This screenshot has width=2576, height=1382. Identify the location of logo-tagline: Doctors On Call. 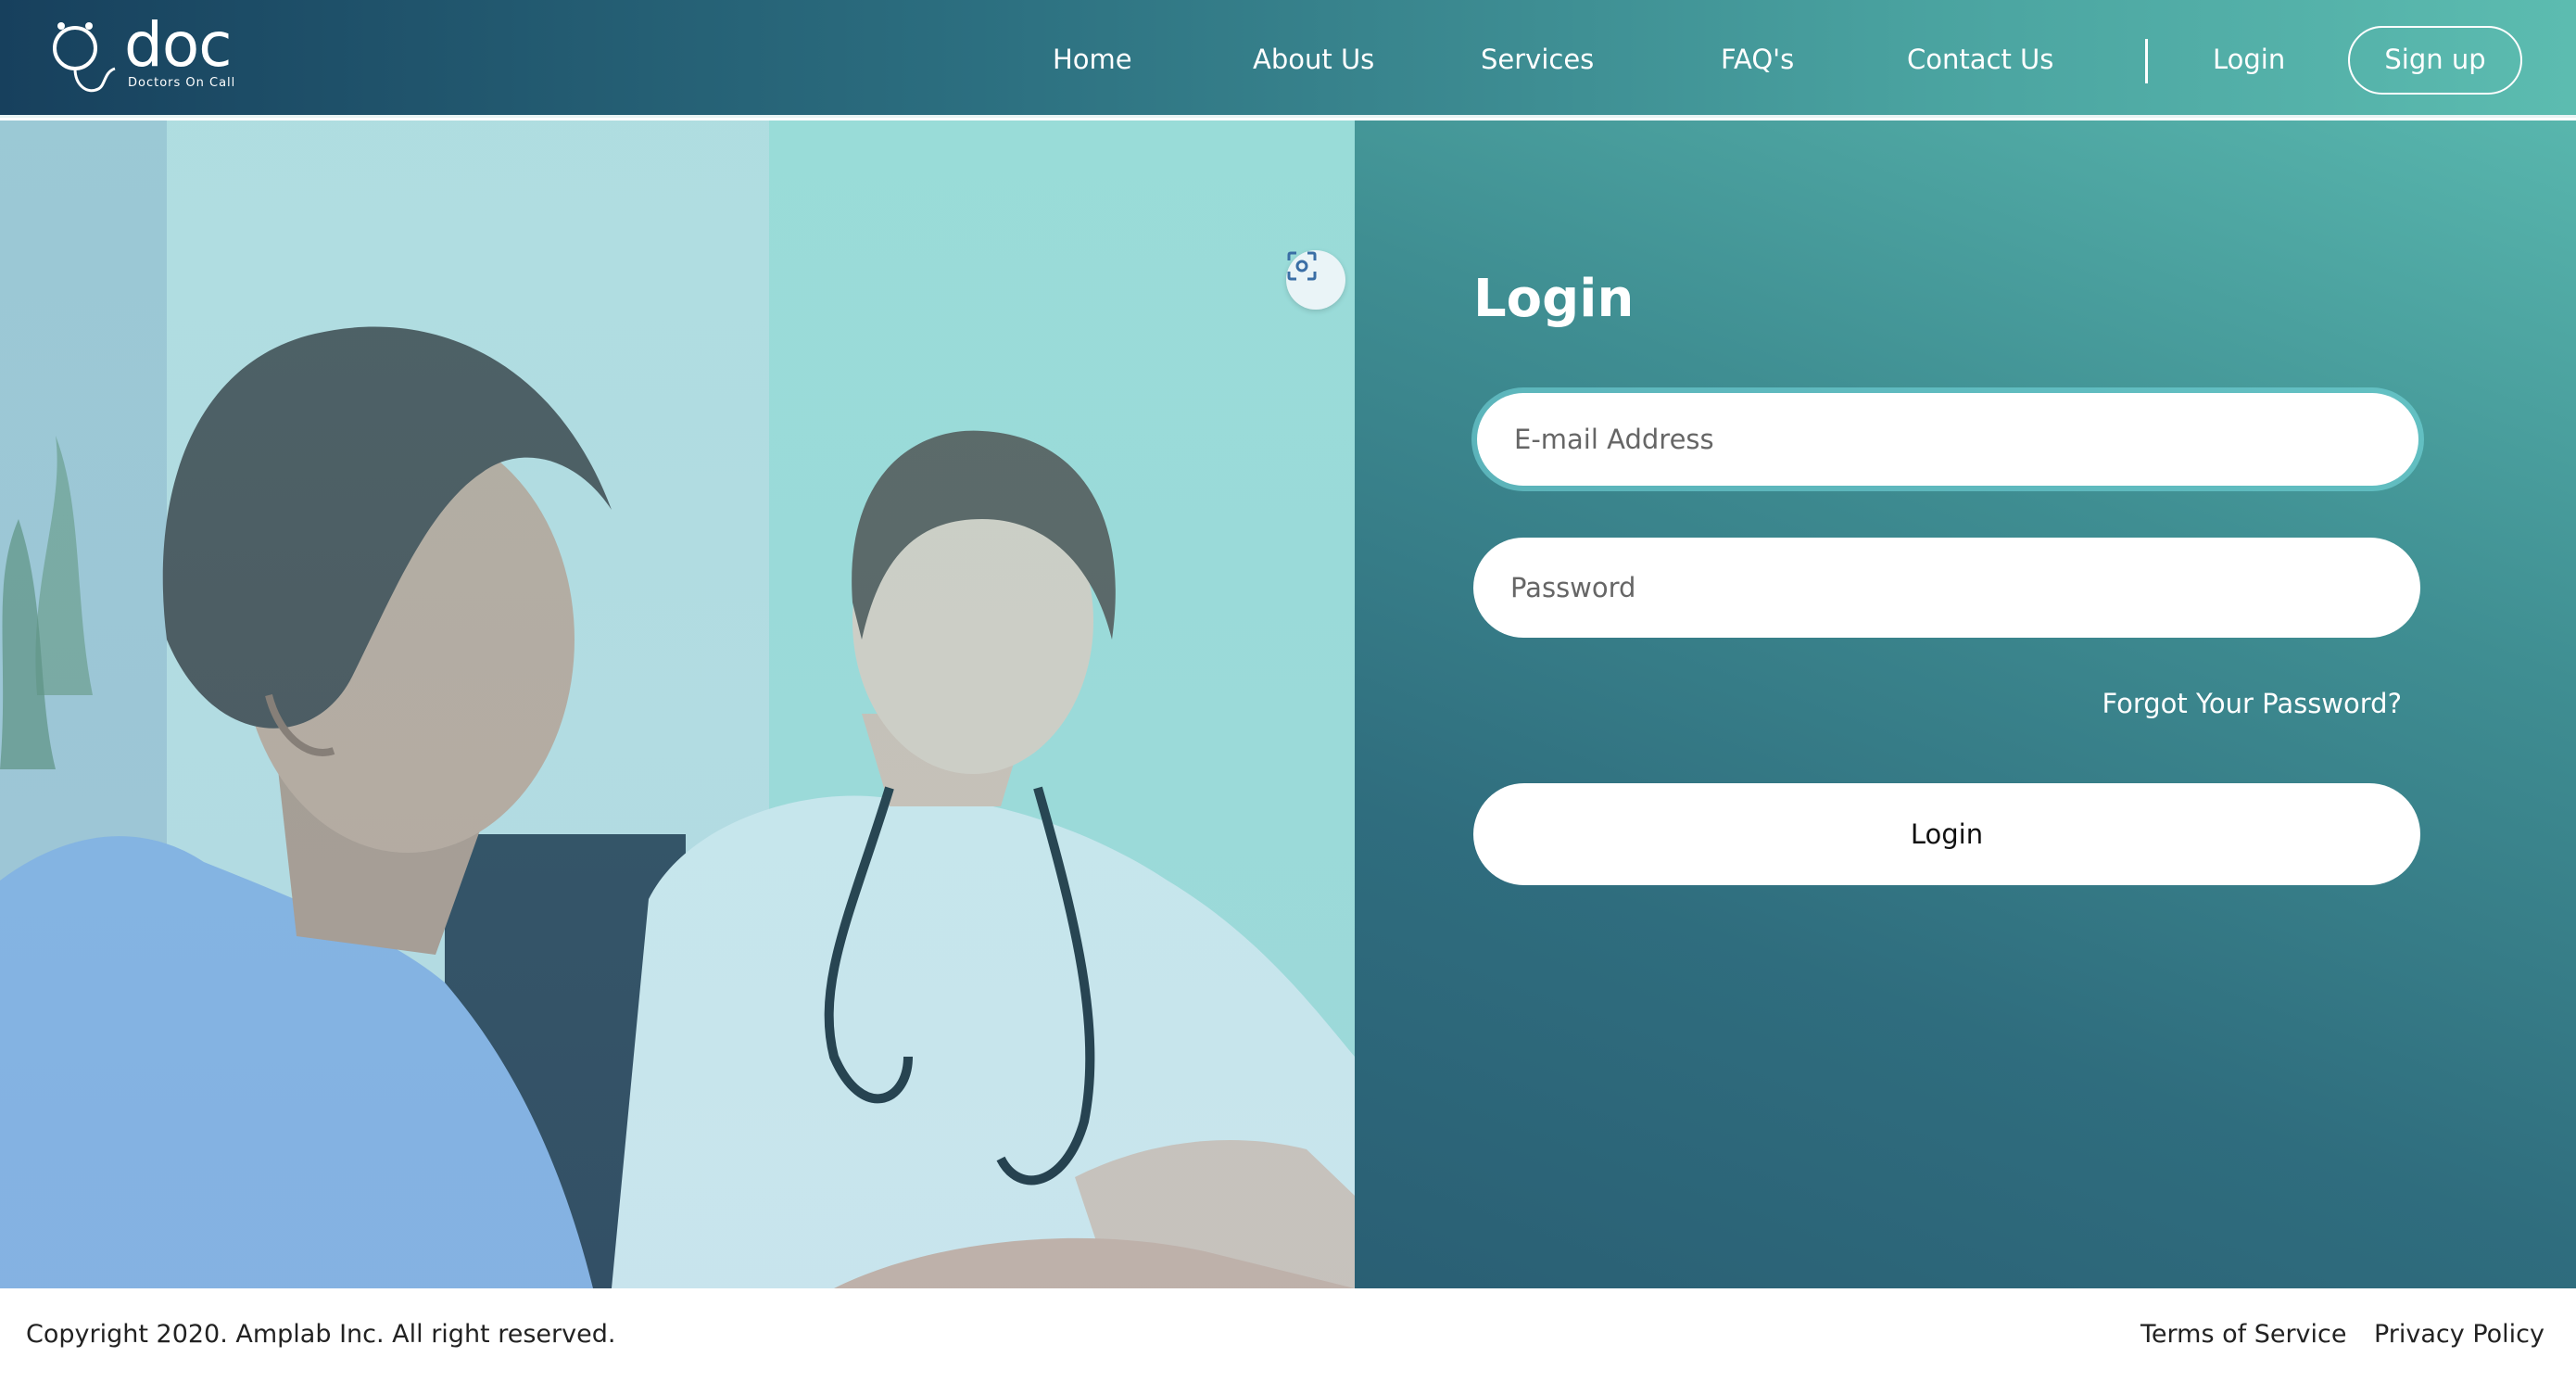
(182, 83).